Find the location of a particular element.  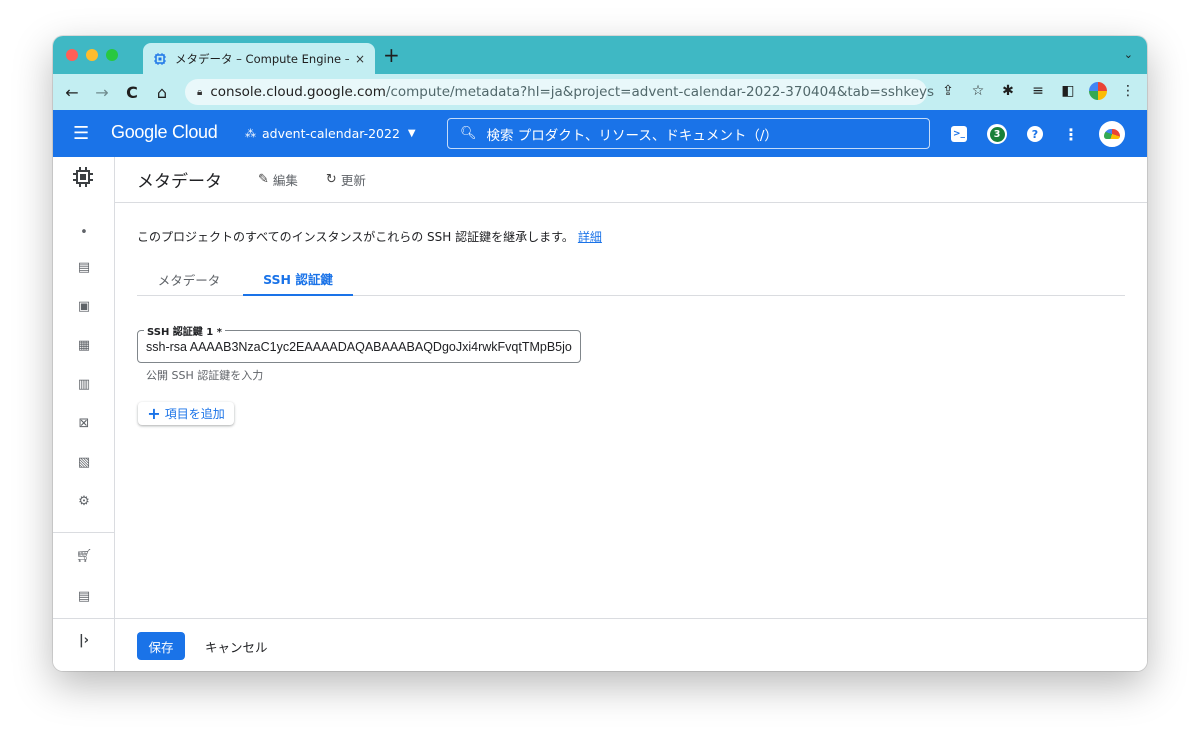

edit-label: 編集 is located at coordinates (285, 180).